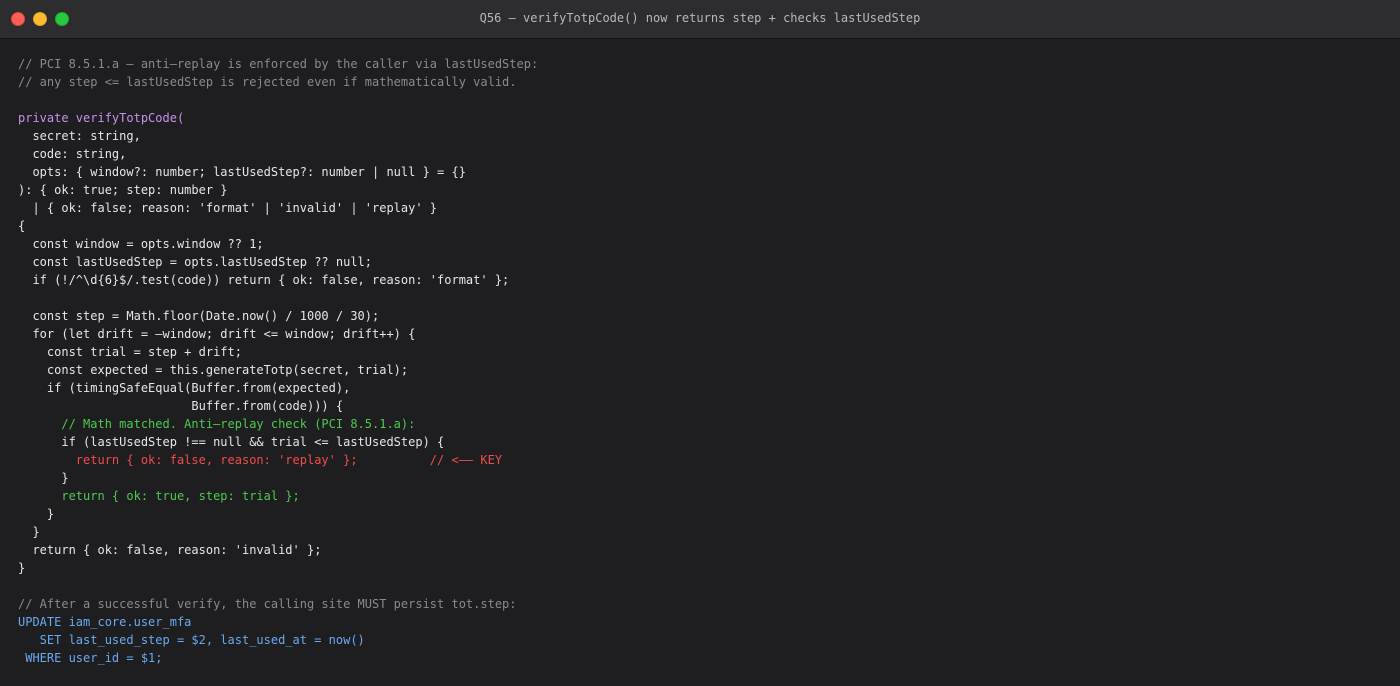  What do you see at coordinates (79, 136) in the screenshot?
I see `code-line: secret: string,` at bounding box center [79, 136].